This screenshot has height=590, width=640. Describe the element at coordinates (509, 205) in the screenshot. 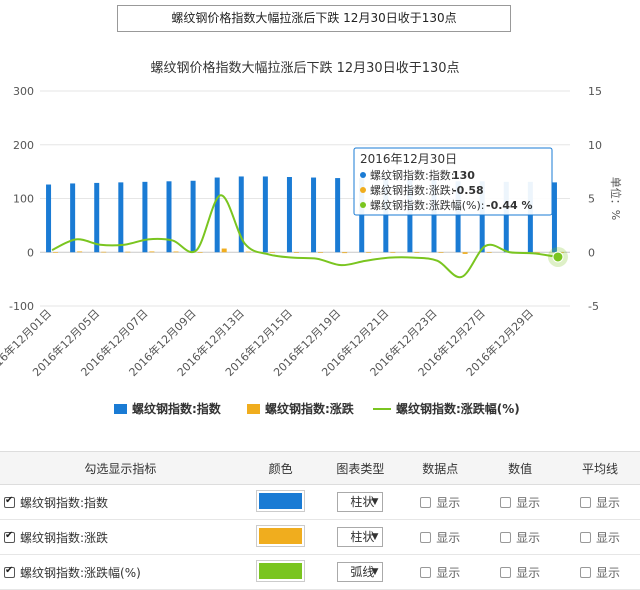

I see `tooltip-value: -0.44 %` at that location.